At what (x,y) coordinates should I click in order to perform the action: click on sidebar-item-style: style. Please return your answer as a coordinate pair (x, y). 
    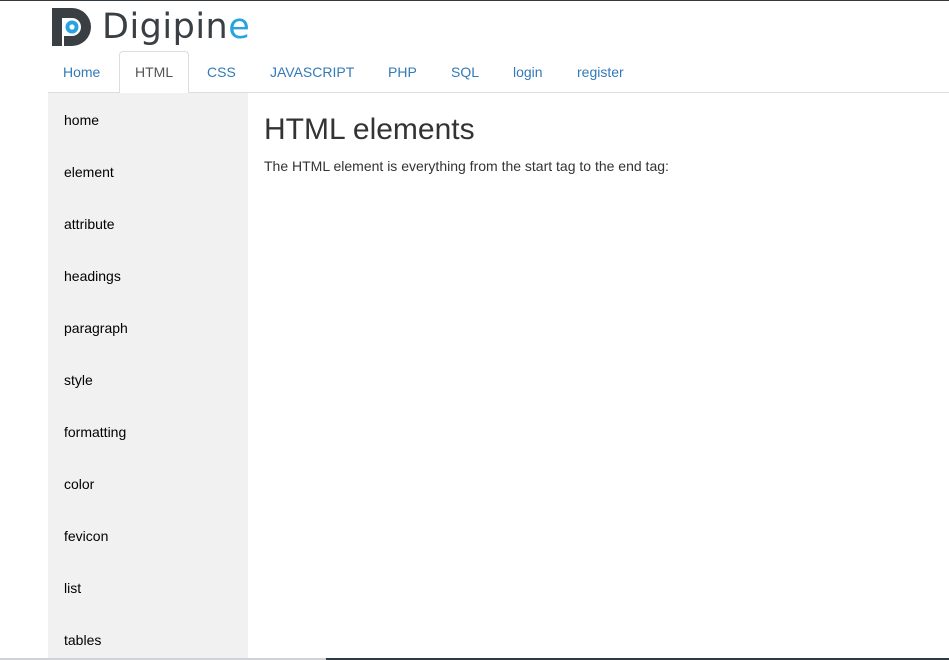
    Looking at the image, I should click on (78, 380).